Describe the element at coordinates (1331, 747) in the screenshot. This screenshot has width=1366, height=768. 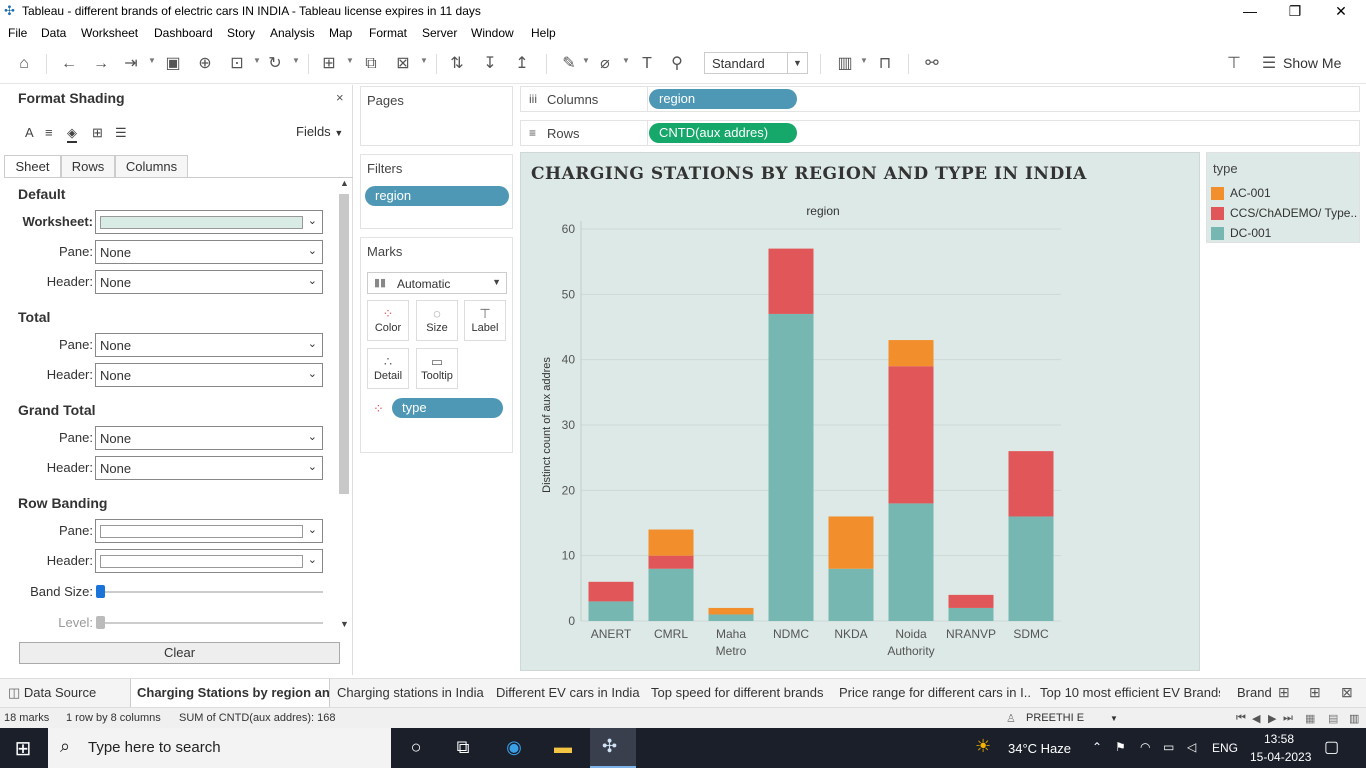
I see `notifications-icon: ▢` at that location.